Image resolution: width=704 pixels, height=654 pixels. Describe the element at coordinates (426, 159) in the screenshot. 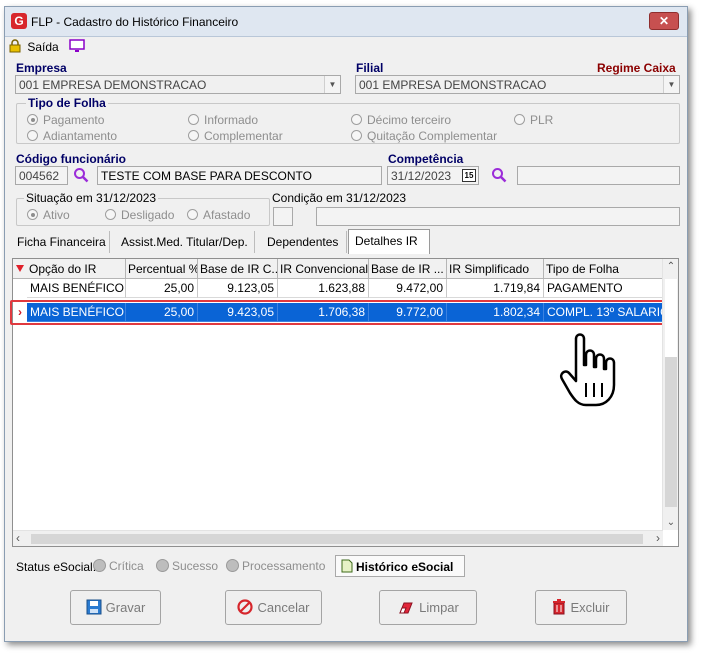

I see `competencia-label: Competência` at that location.